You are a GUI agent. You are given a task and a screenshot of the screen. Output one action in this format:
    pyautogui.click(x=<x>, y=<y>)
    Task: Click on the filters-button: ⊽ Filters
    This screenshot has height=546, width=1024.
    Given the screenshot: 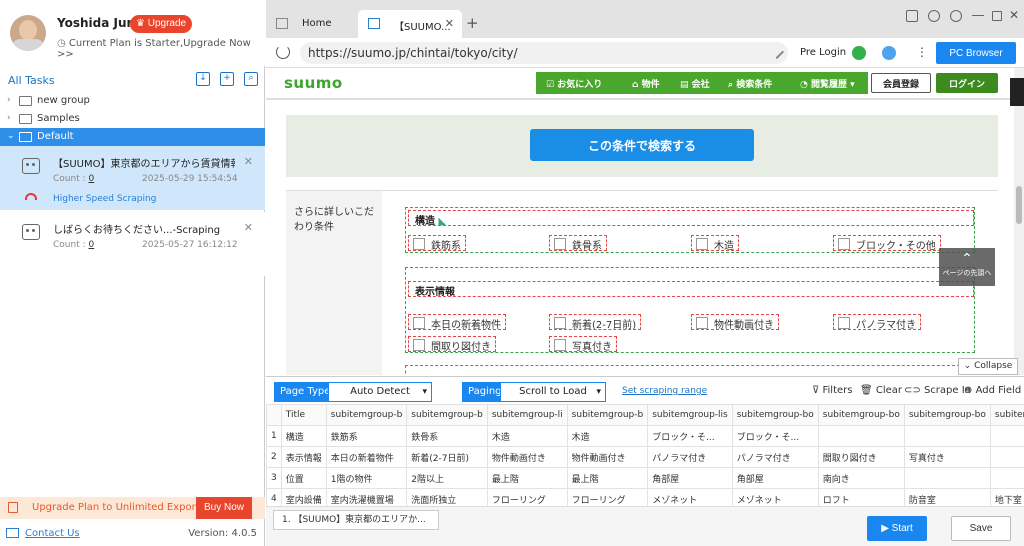 What is the action you would take?
    pyautogui.click(x=832, y=390)
    